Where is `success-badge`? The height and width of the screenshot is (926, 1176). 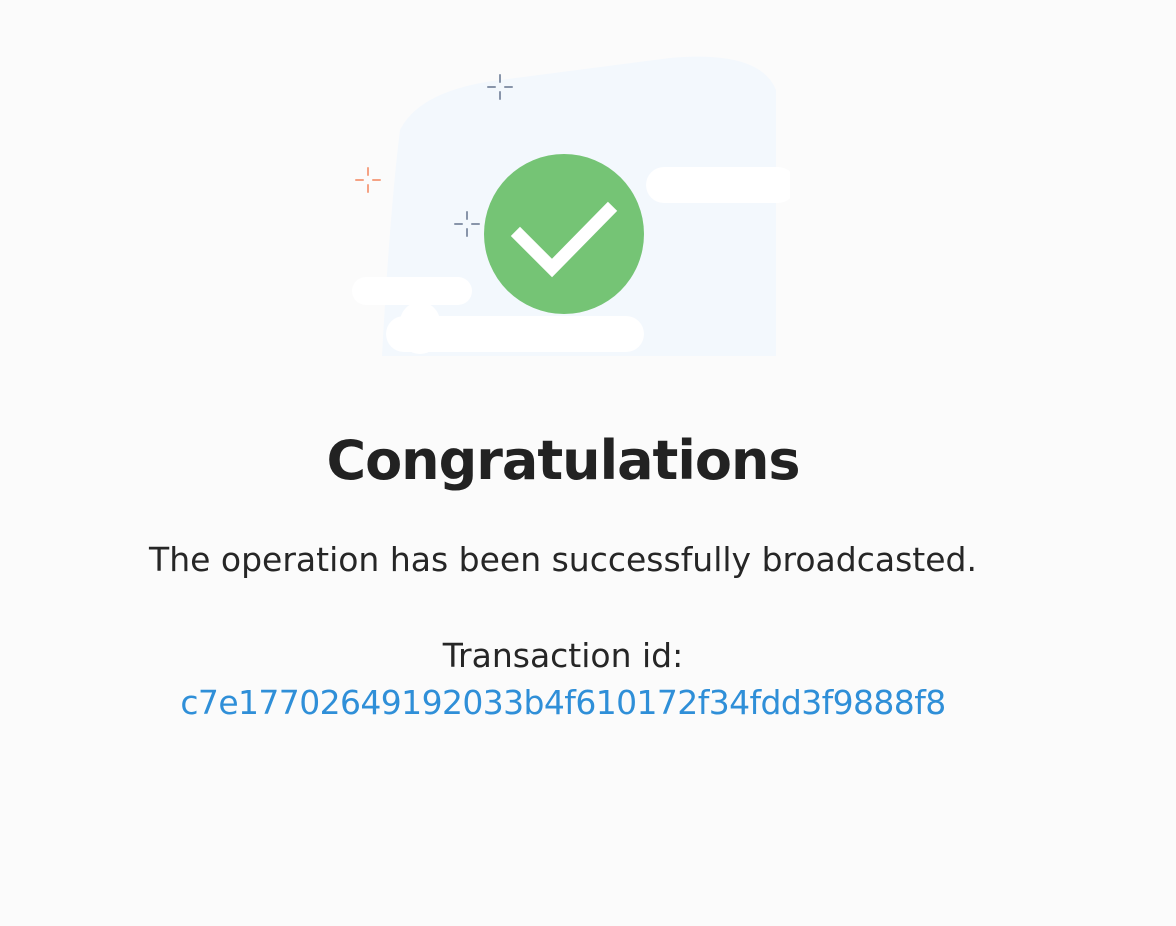
success-badge is located at coordinates (564, 234).